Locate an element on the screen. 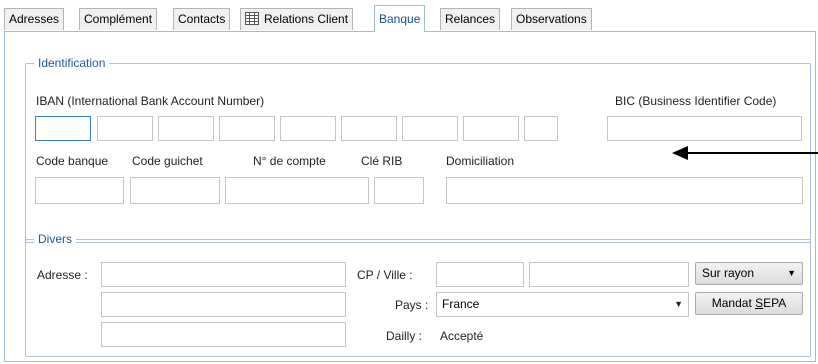 The image size is (818, 364). tab-observations: Observations is located at coordinates (551, 19).